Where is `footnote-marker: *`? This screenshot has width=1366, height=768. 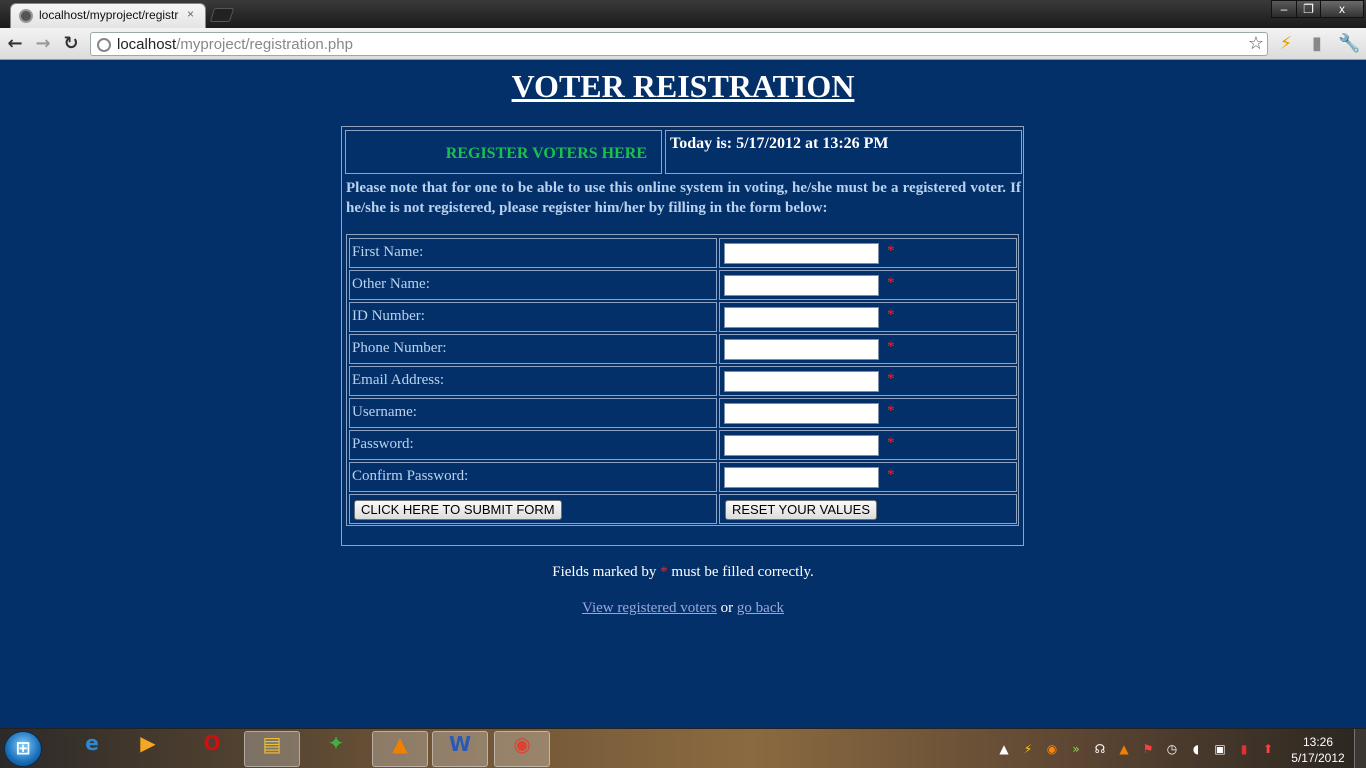
footnote-marker: * is located at coordinates (664, 572).